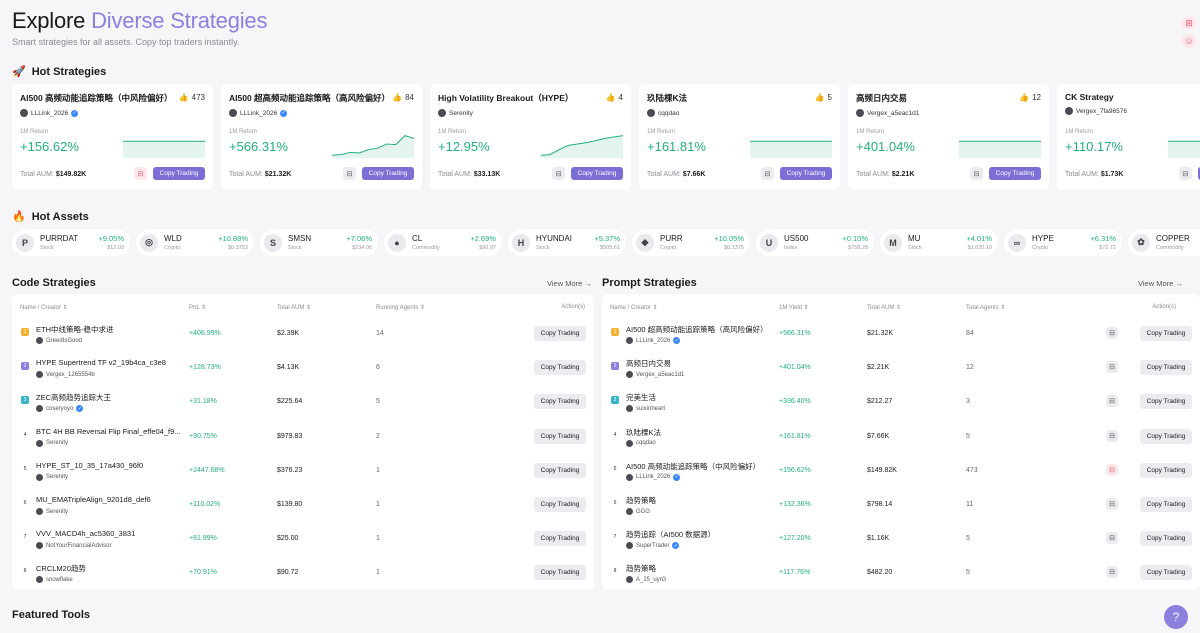 The height and width of the screenshot is (633, 1200). What do you see at coordinates (54, 580) in the screenshot?
I see `creator: snowflake` at bounding box center [54, 580].